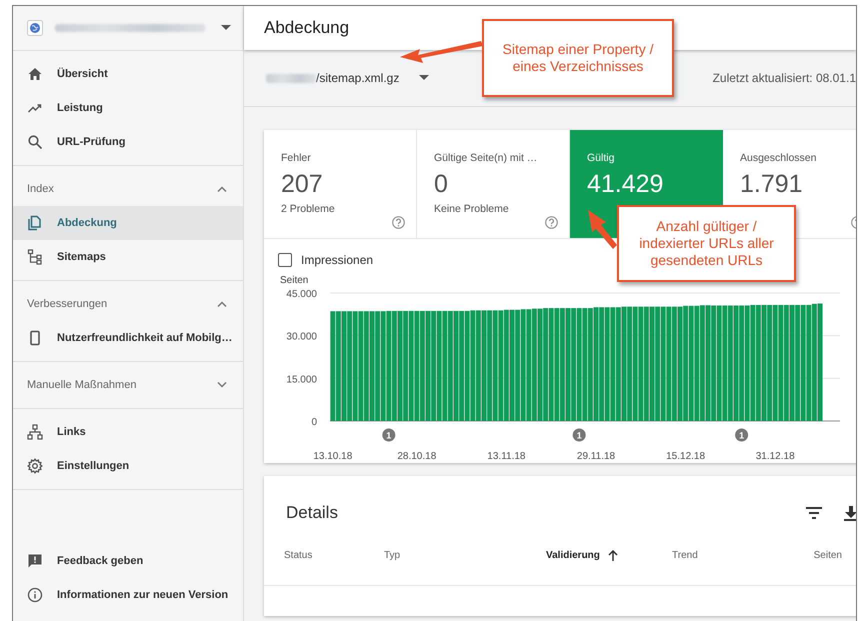 This screenshot has width=866, height=621. What do you see at coordinates (784, 78) in the screenshot?
I see `last-updated-text: Zuletzt aktualisiert: 08.01.1` at bounding box center [784, 78].